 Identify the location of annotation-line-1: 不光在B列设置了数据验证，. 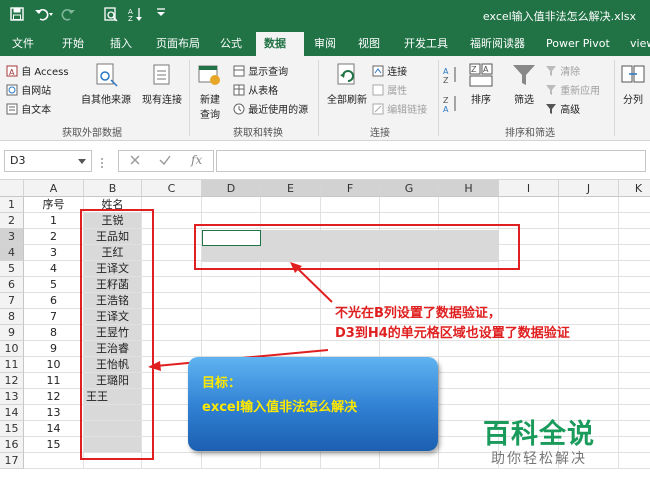
(418, 313).